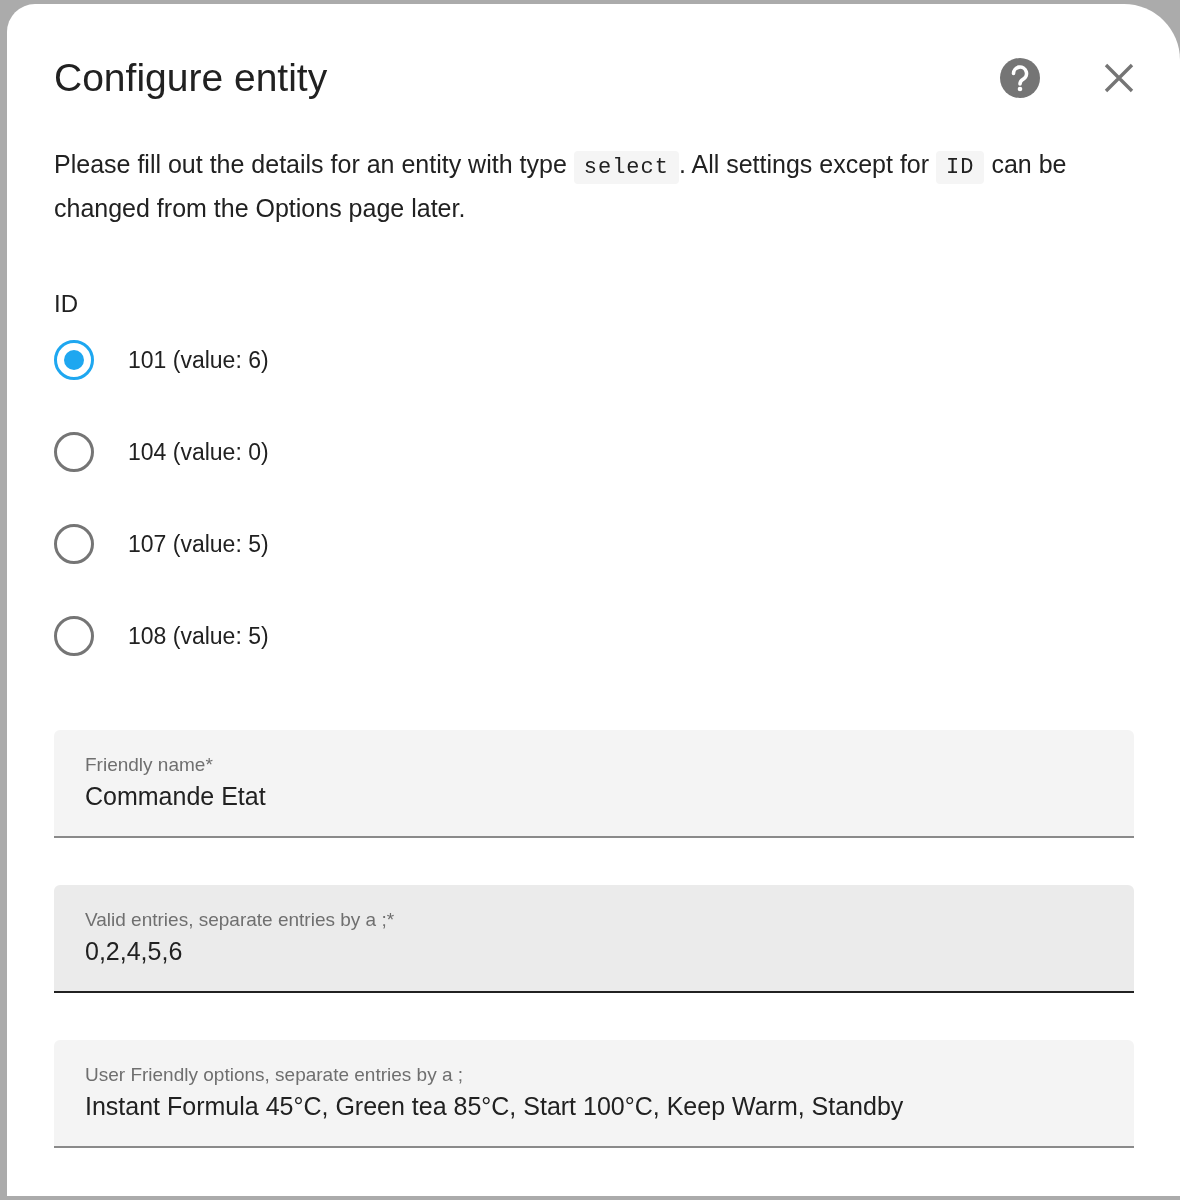  Describe the element at coordinates (198, 452) in the screenshot. I see `radio-label: 104 (value: 0)` at that location.